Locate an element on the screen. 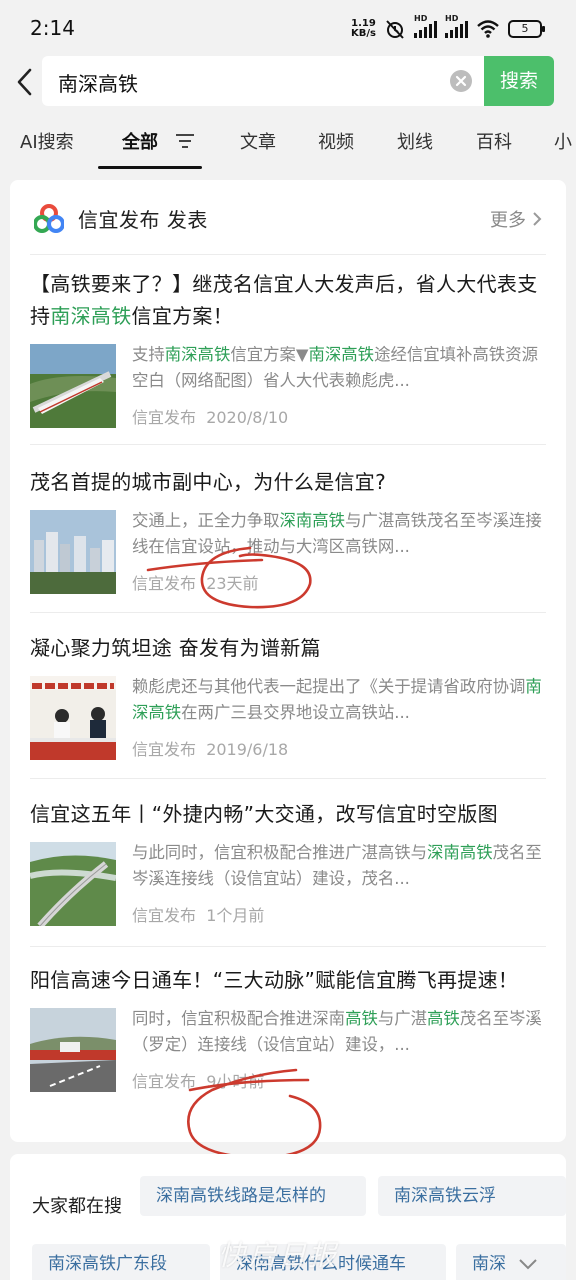 This screenshot has width=576, height=1280. publisher-header: 信宜发布 发表 更多 is located at coordinates (288, 218).